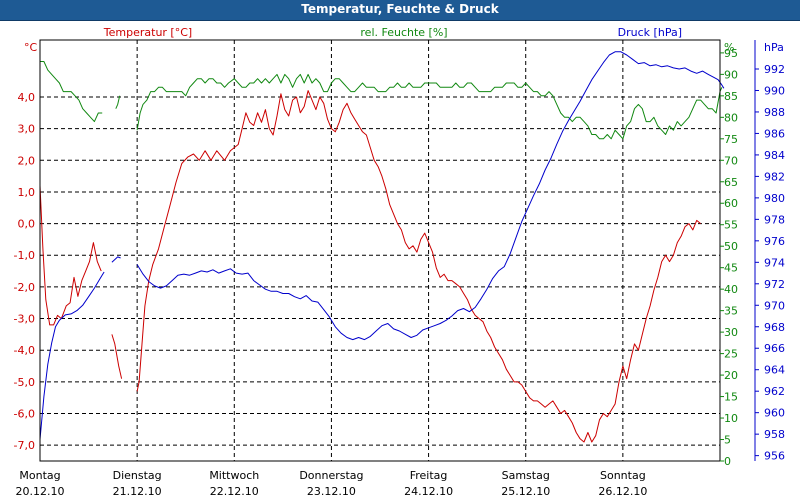  I want to click on temperature-tick-label: 0,0, so click(27, 224).